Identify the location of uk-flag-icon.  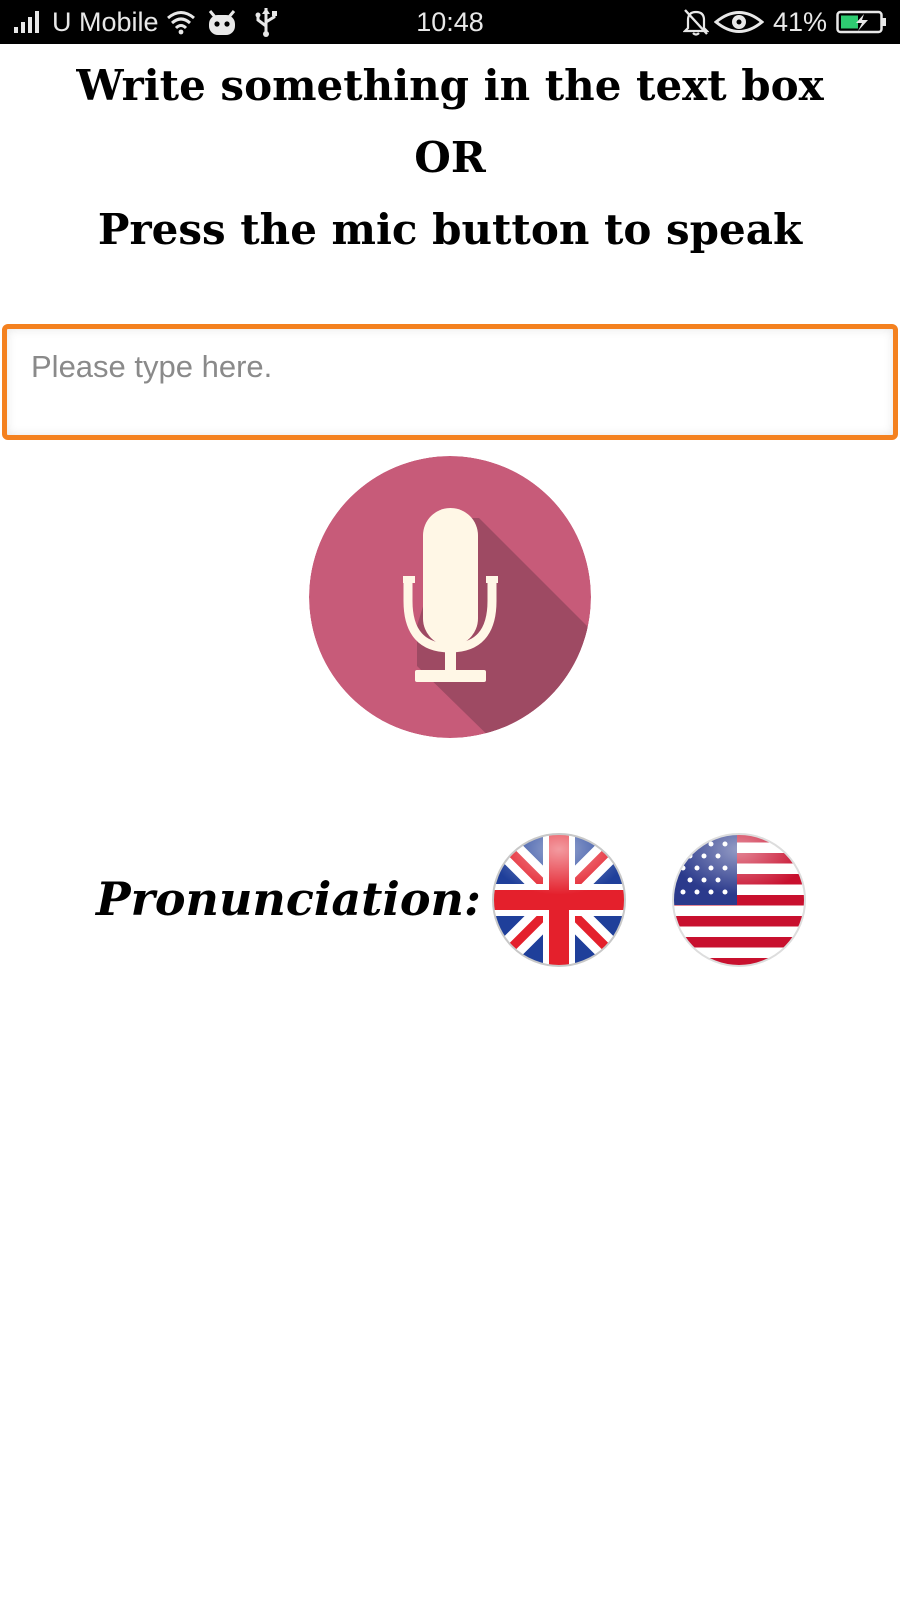
(559, 900).